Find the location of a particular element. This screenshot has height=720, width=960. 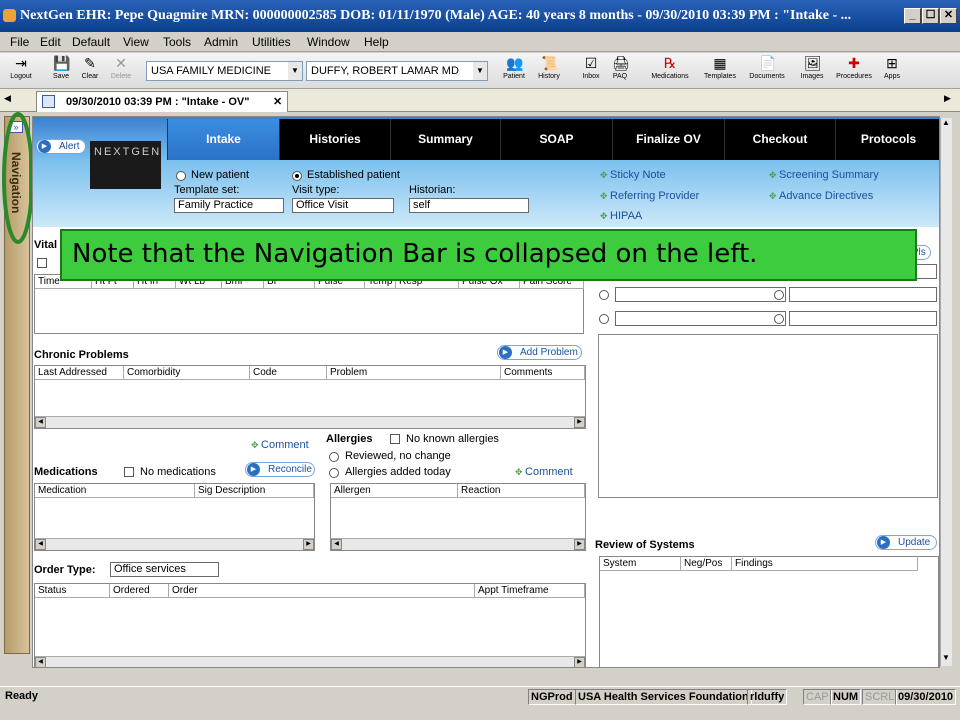

menu-view: View is located at coordinates (136, 42).